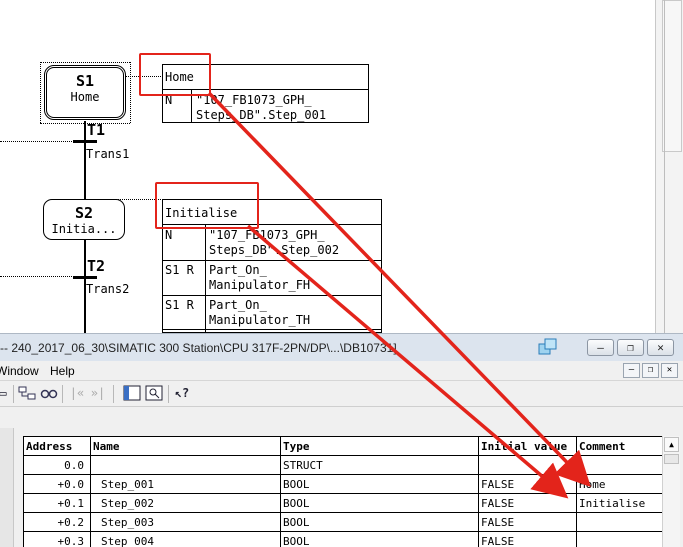 The height and width of the screenshot is (547, 683). I want to click on menu-window: Window, so click(19, 371).